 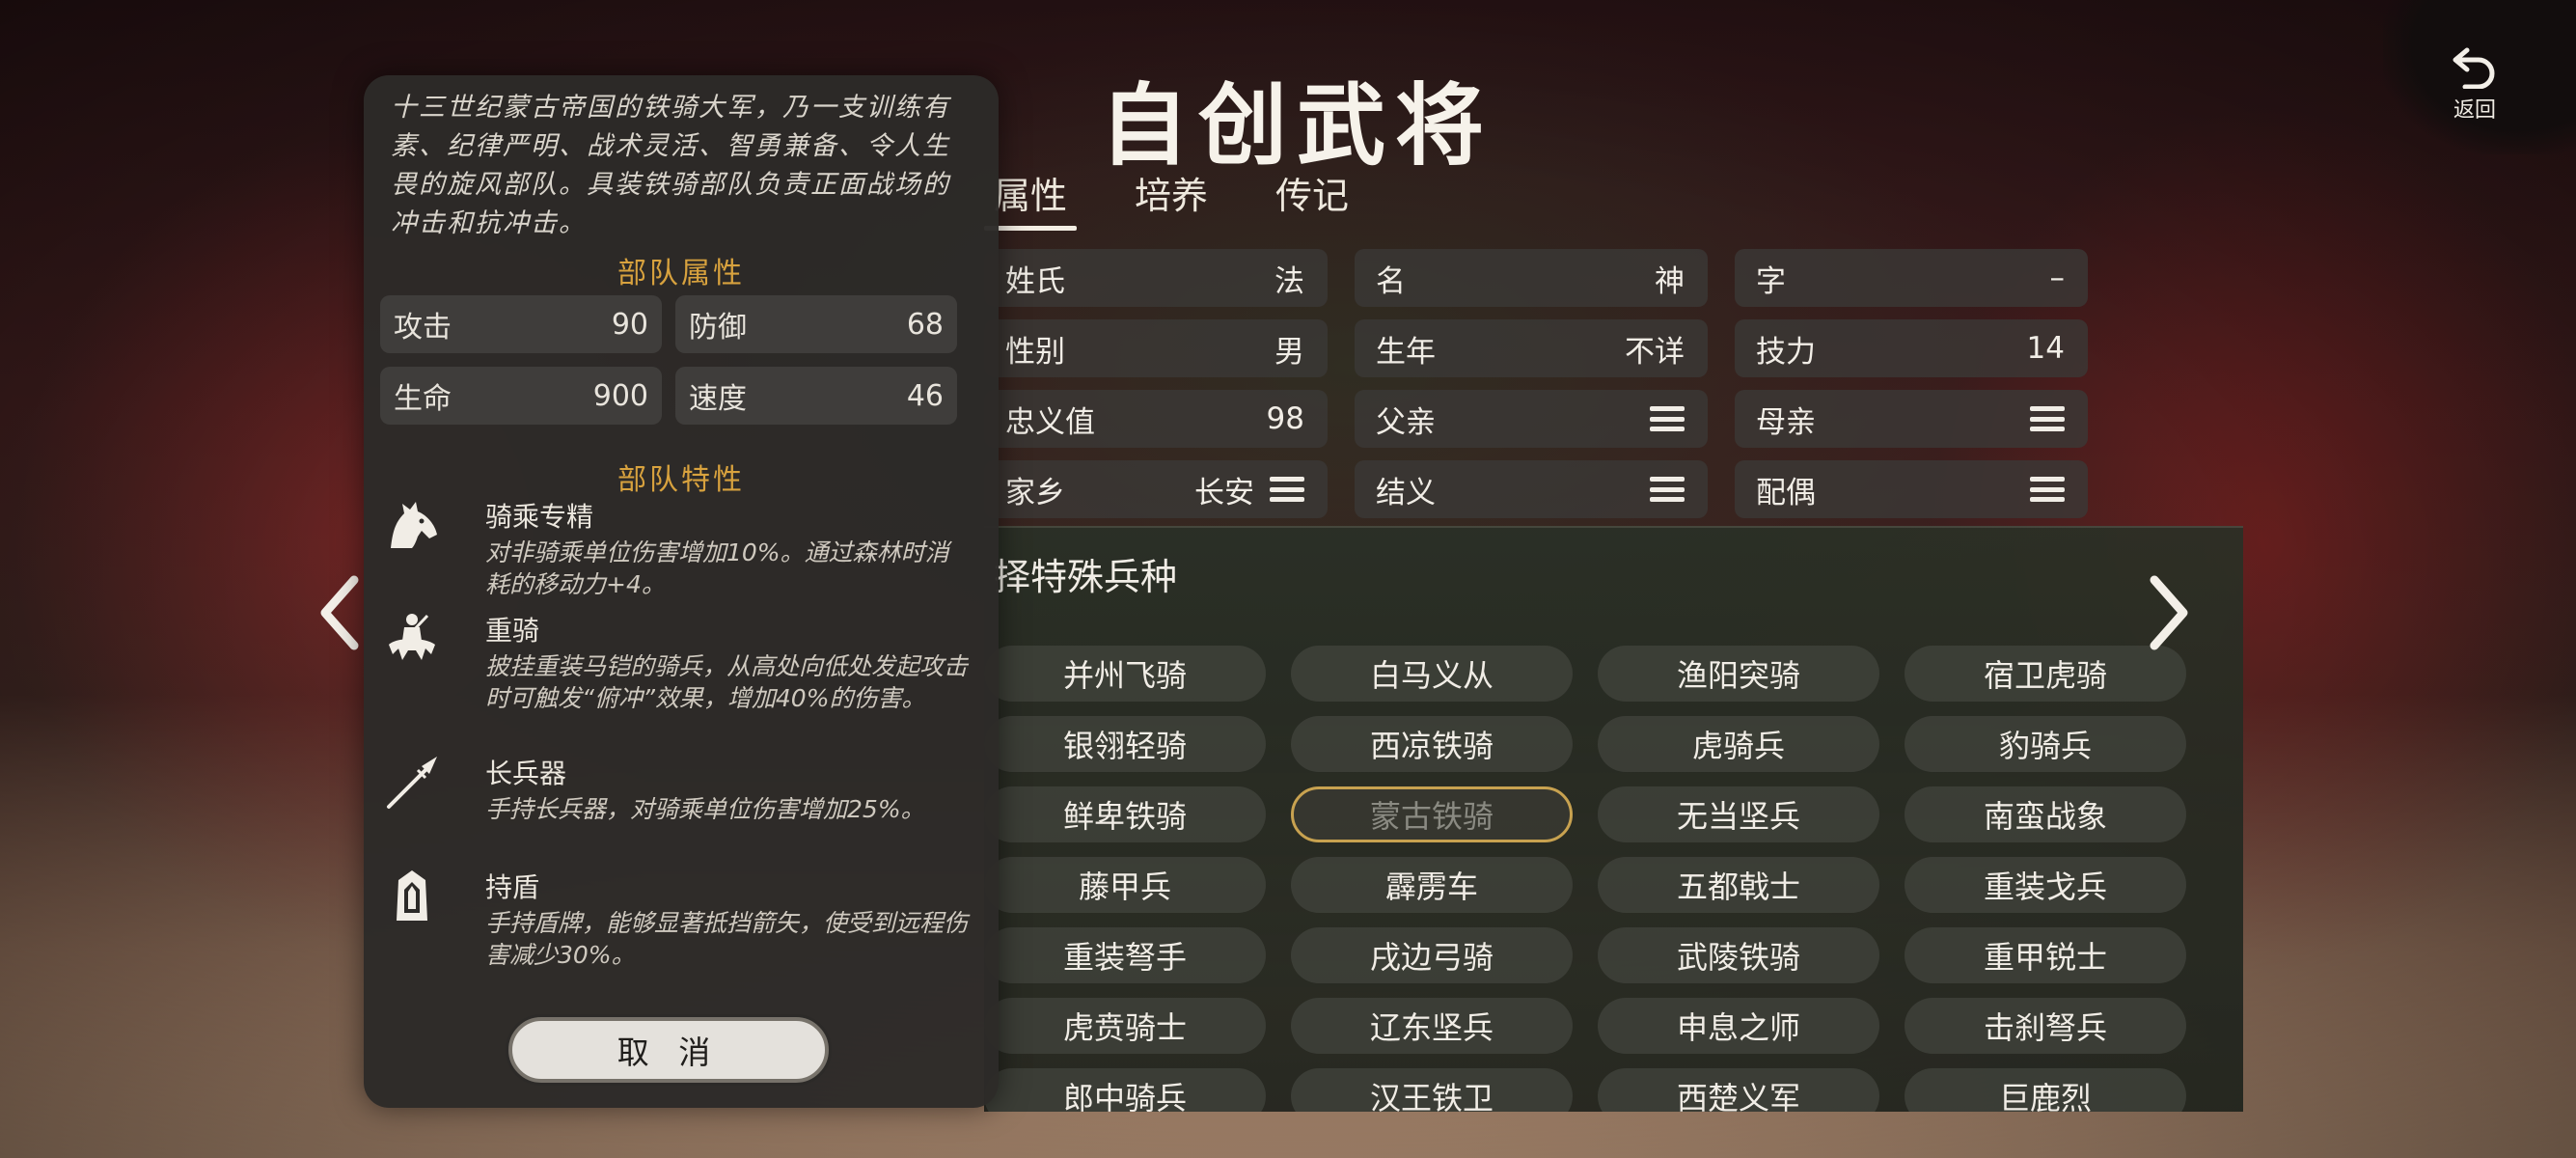 I want to click on mother-field: 母亲, so click(x=1912, y=419).